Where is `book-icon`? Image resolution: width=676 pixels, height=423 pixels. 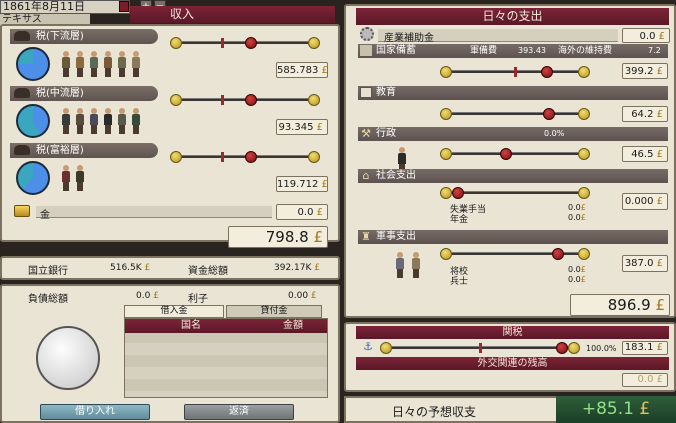 book-icon is located at coordinates (366, 92).